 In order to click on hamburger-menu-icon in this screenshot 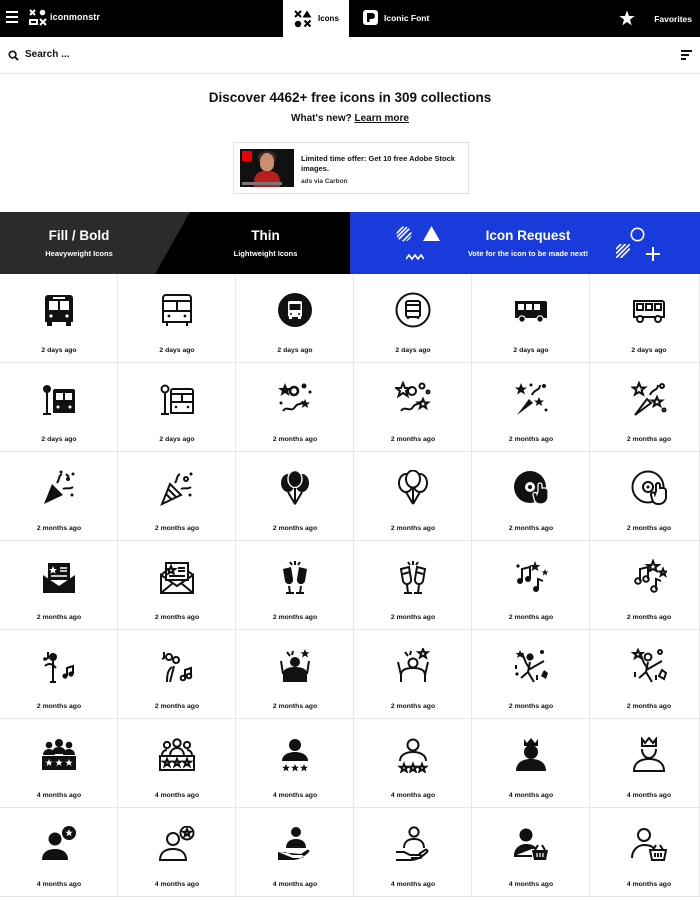, I will do `click(12, 17)`.